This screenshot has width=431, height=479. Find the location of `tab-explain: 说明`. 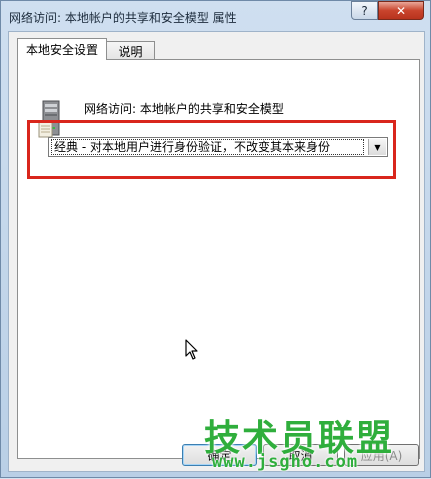

tab-explain: 说明 is located at coordinates (130, 51).